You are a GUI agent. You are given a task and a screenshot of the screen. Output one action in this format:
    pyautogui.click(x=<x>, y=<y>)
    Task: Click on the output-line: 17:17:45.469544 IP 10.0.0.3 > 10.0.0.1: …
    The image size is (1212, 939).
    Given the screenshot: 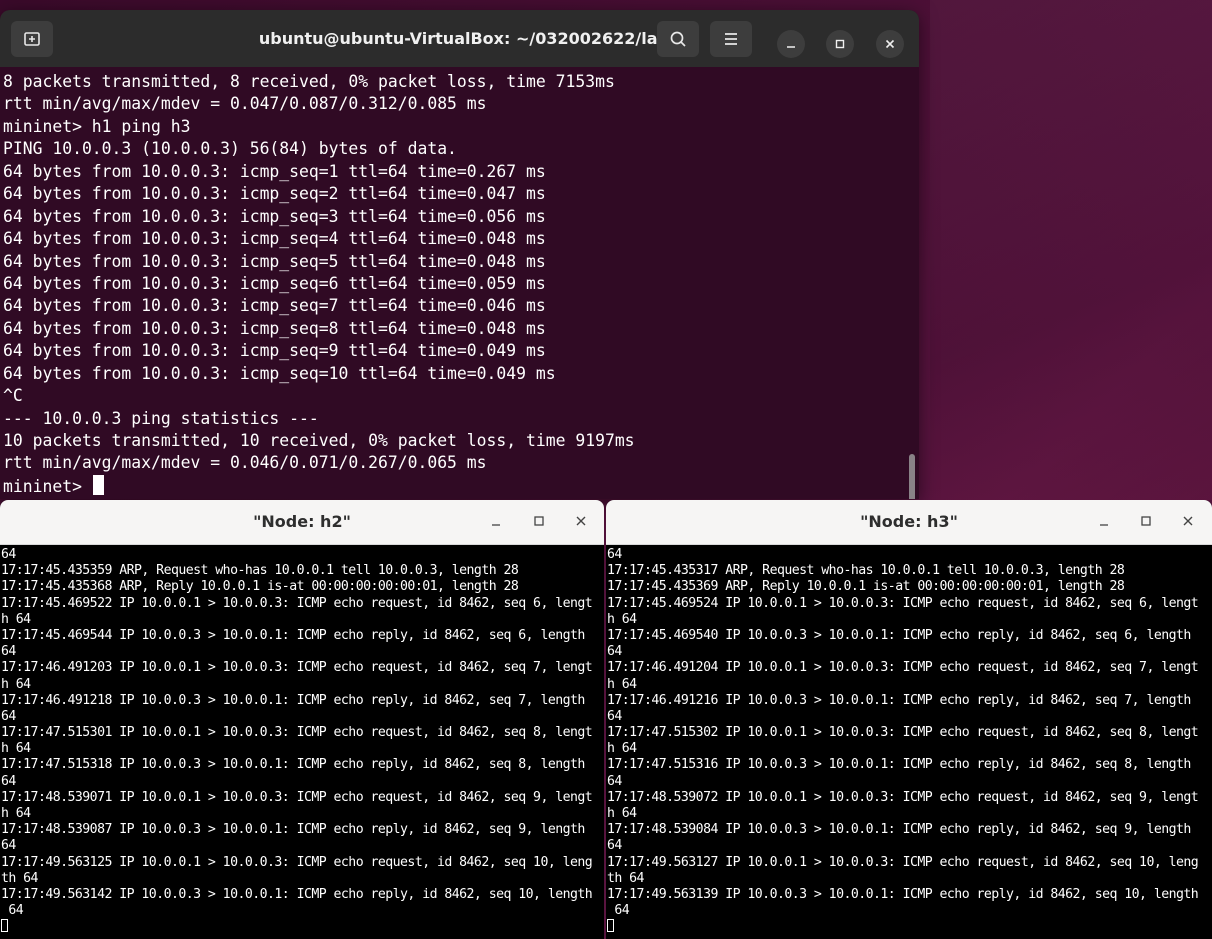 What is the action you would take?
    pyautogui.click(x=293, y=635)
    